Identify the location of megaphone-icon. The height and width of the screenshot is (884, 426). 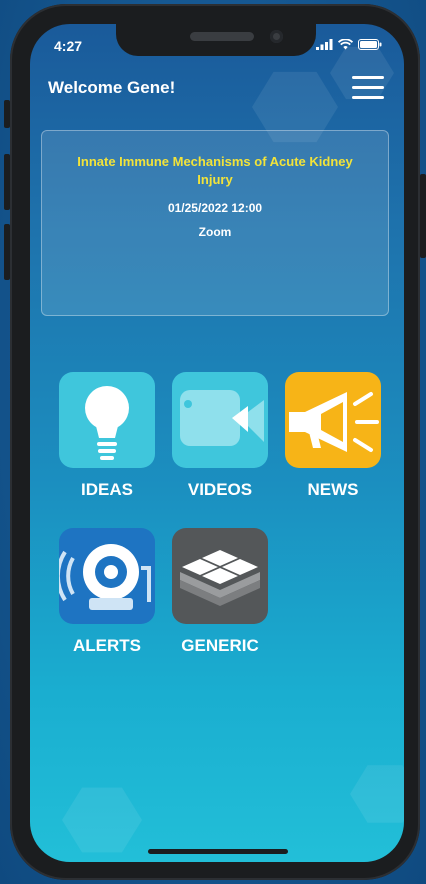
(333, 420).